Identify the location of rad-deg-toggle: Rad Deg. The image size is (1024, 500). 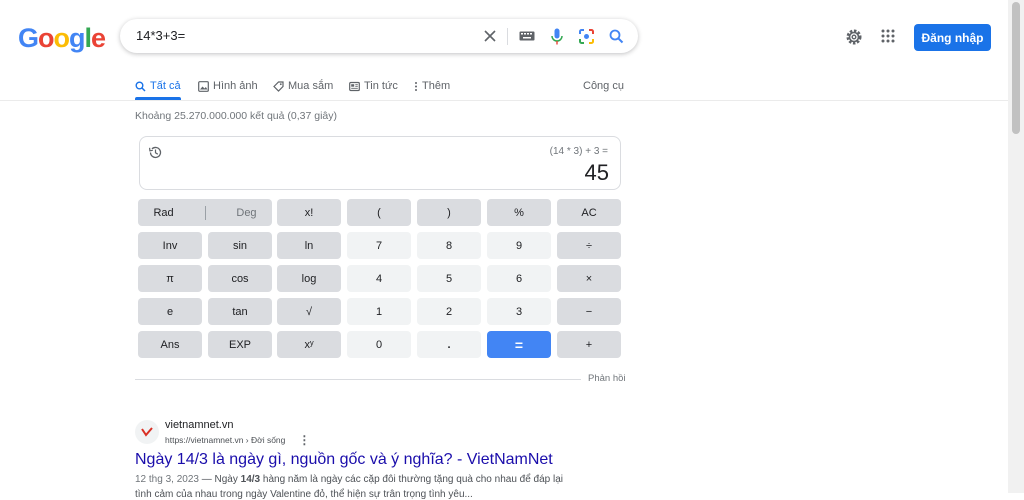
(205, 212).